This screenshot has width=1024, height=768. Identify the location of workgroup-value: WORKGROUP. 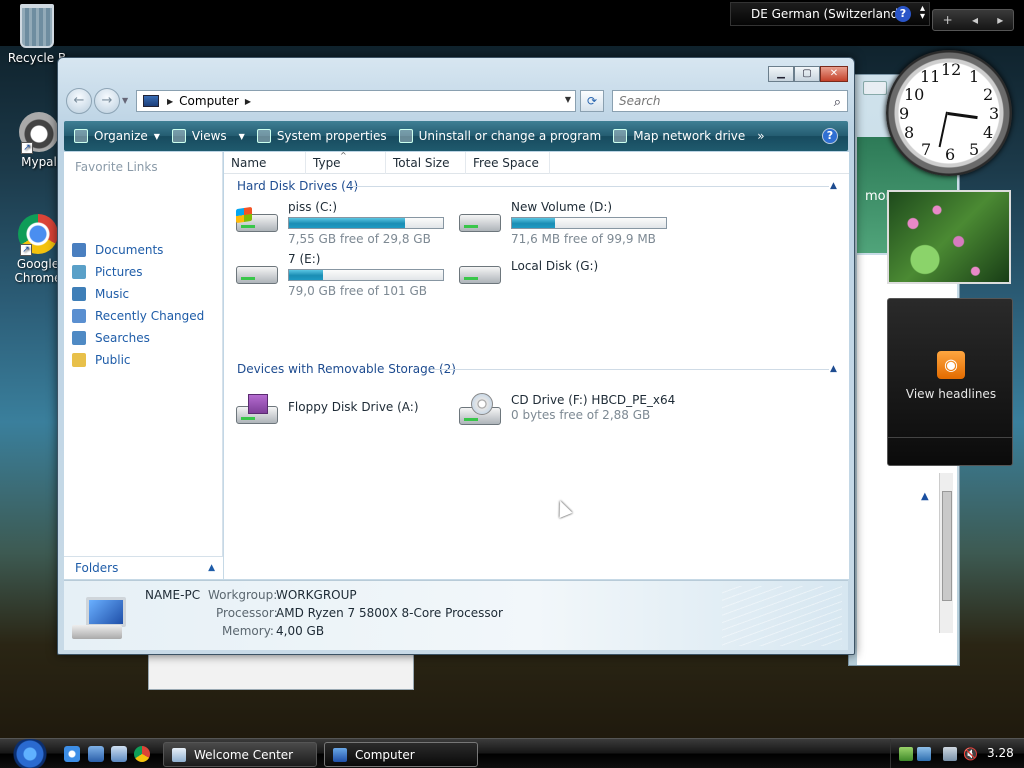
(316, 595).